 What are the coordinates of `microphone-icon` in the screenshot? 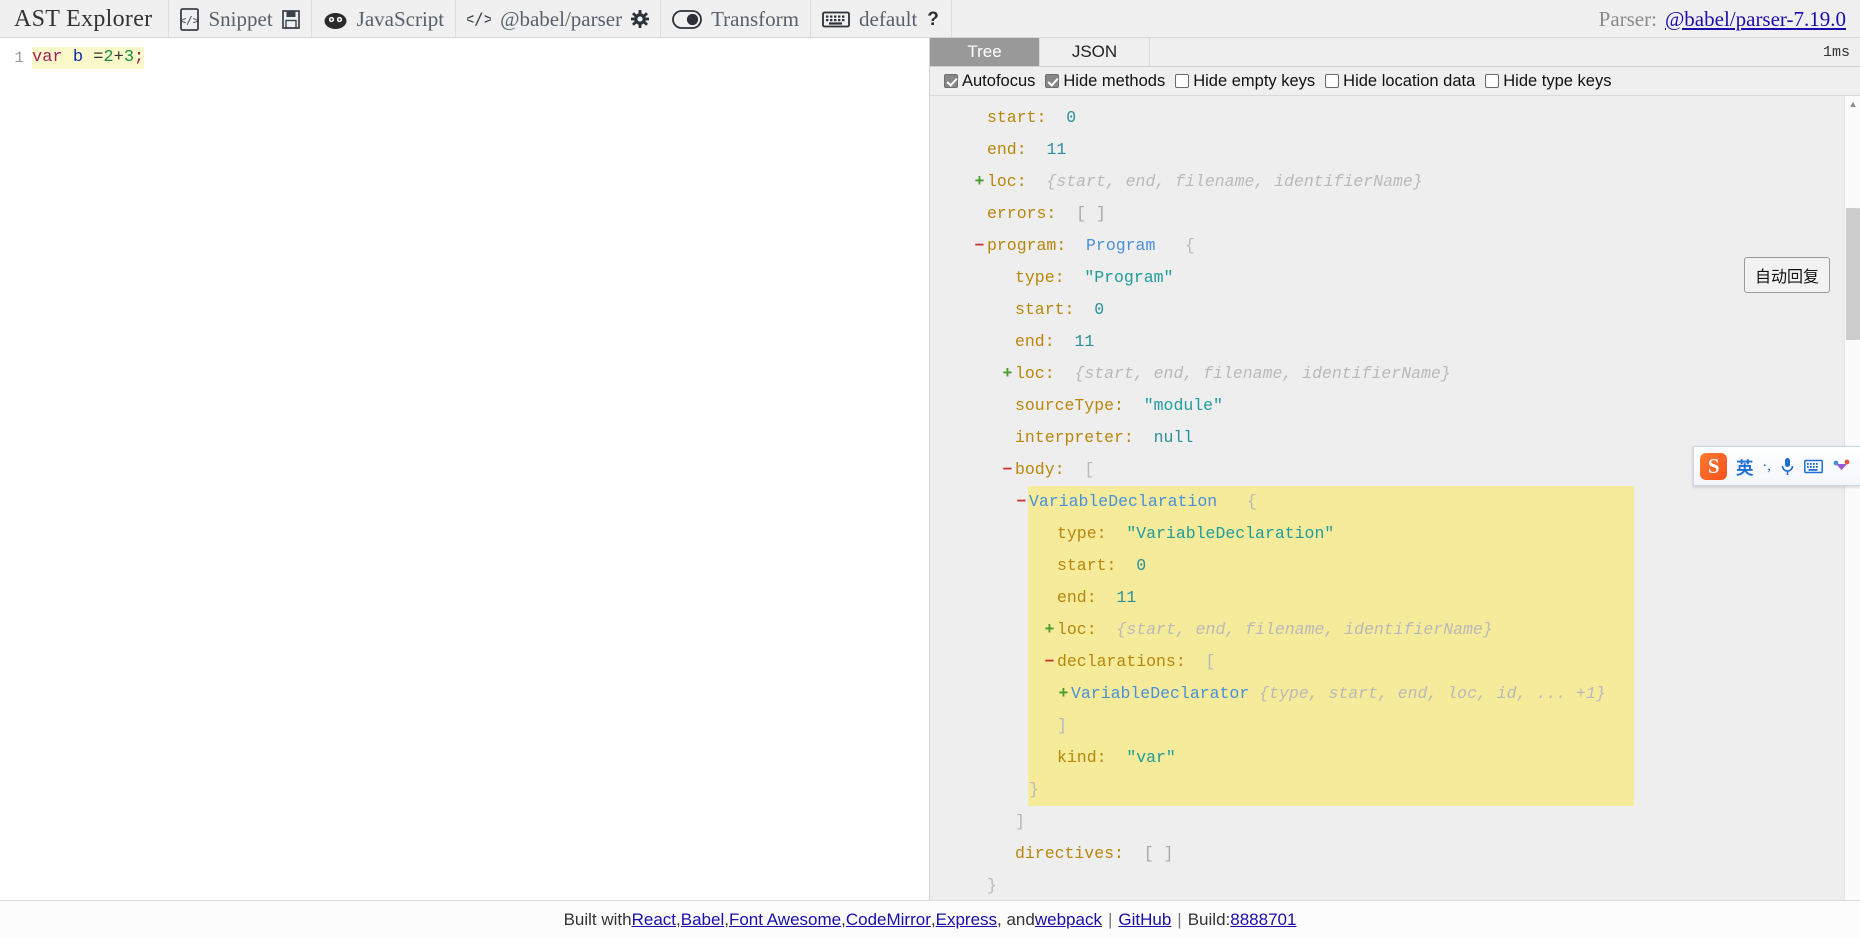 It's located at (1787, 466).